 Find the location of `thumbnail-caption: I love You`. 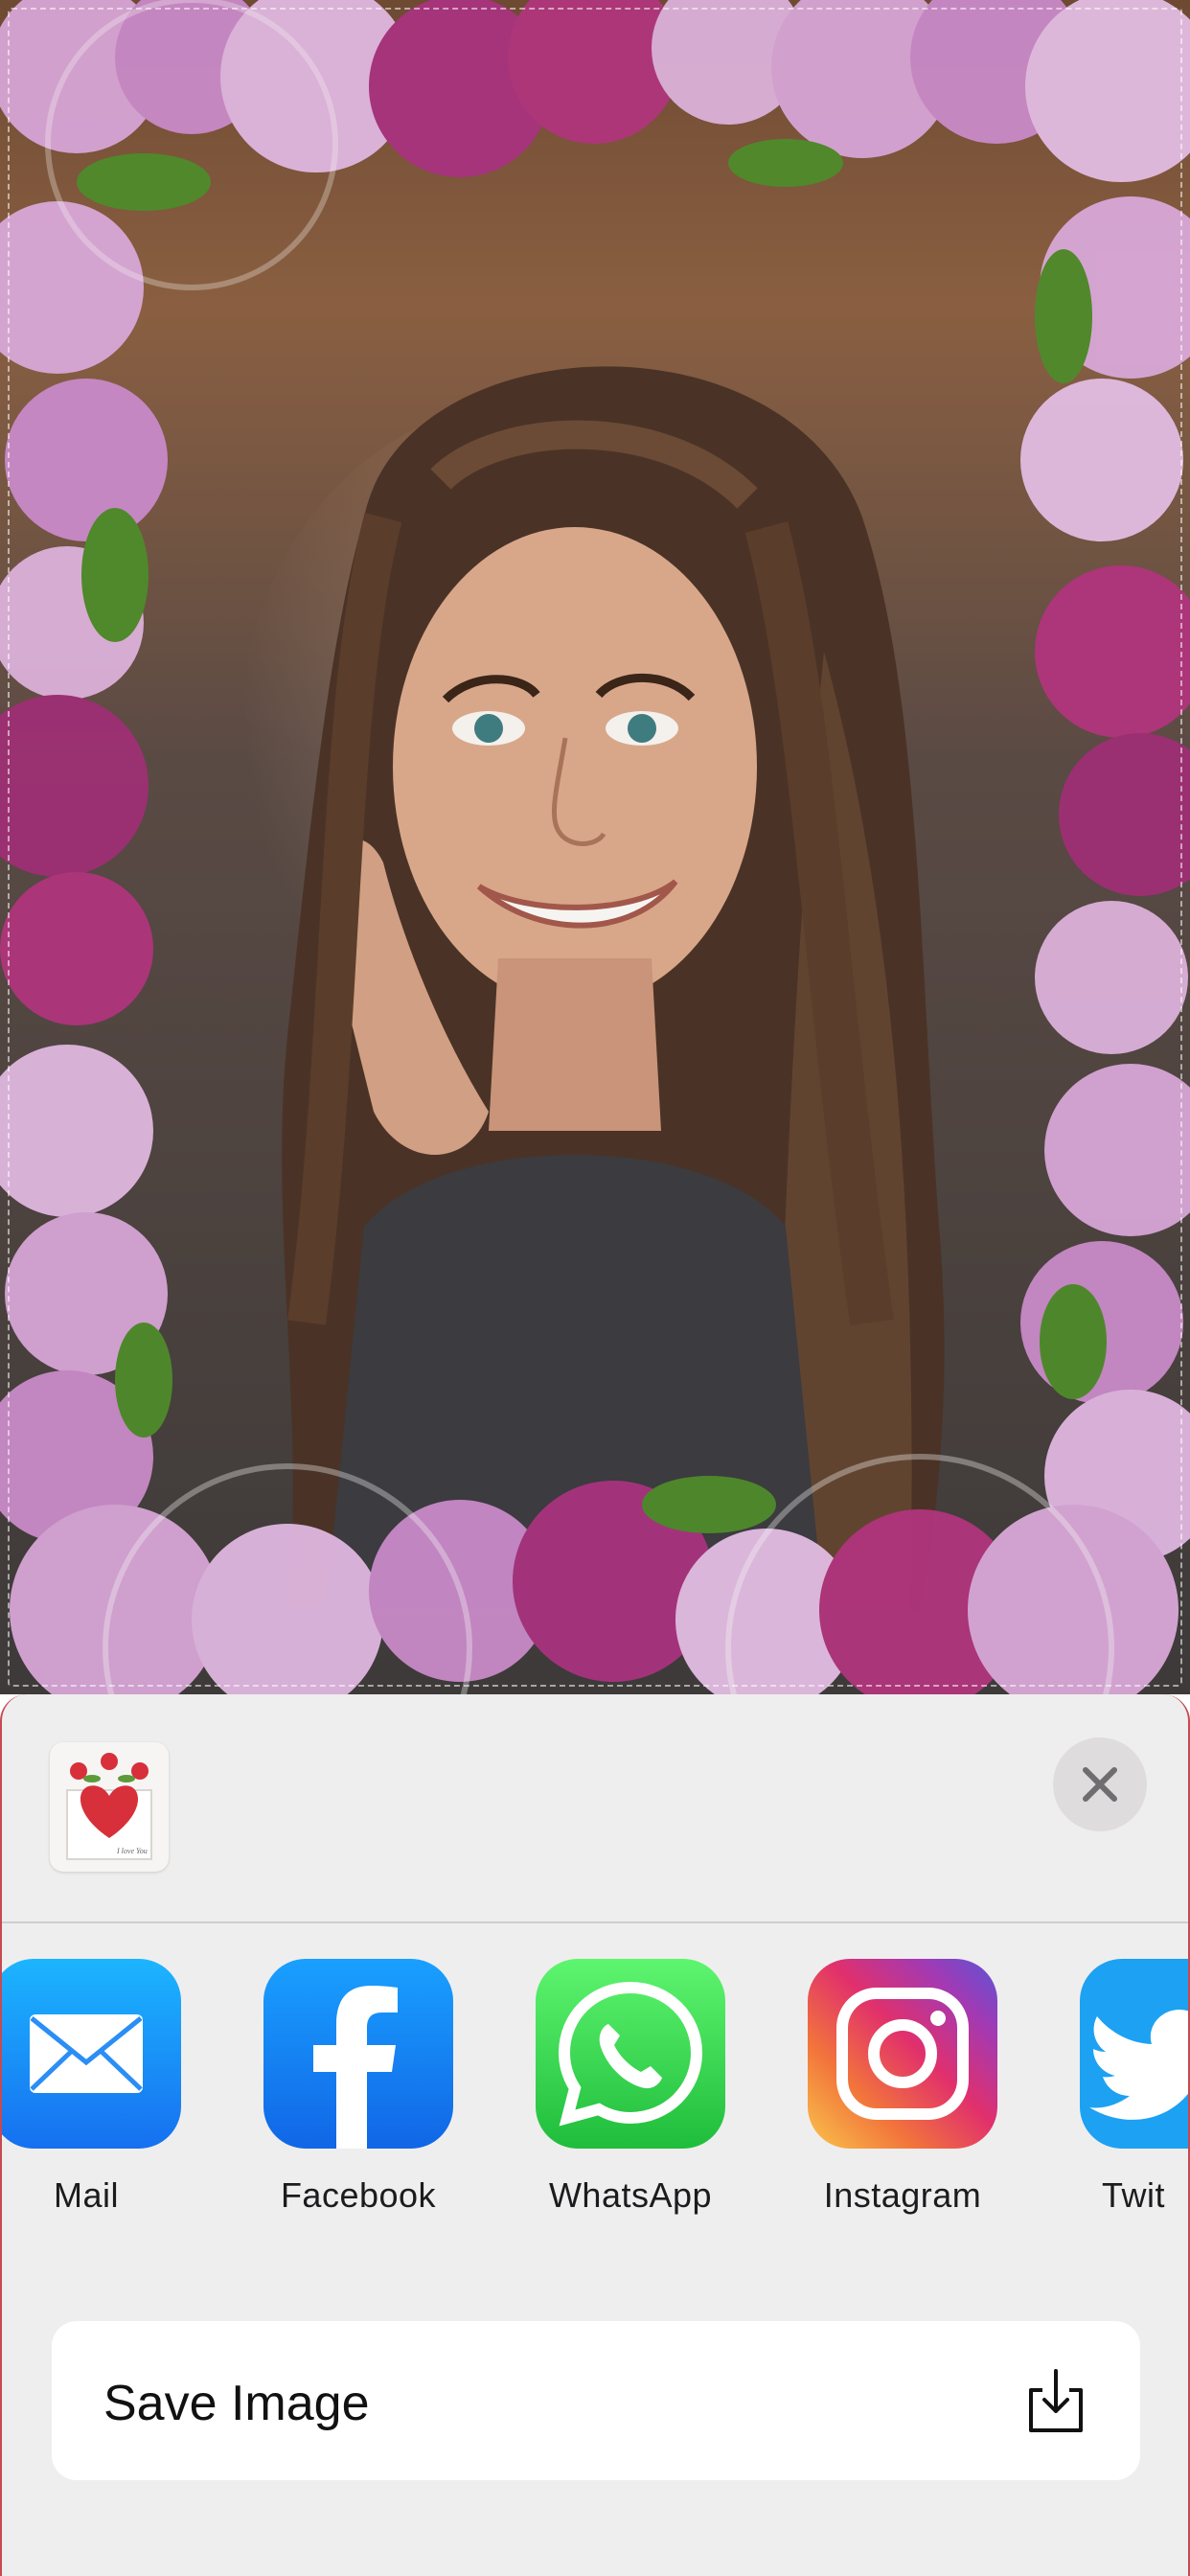

thumbnail-caption: I love You is located at coordinates (132, 1851).